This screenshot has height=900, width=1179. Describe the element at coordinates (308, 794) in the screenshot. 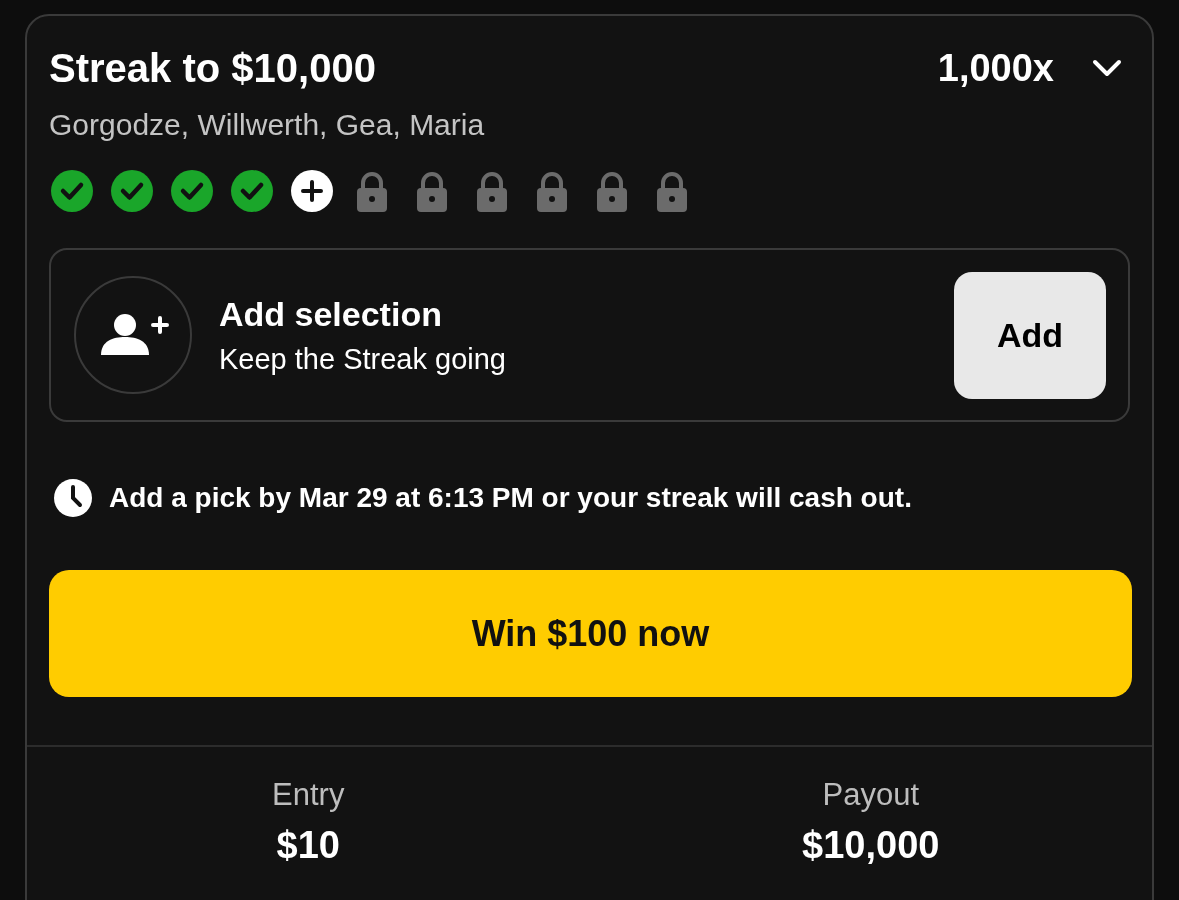

I see `stat-label: Entry` at that location.